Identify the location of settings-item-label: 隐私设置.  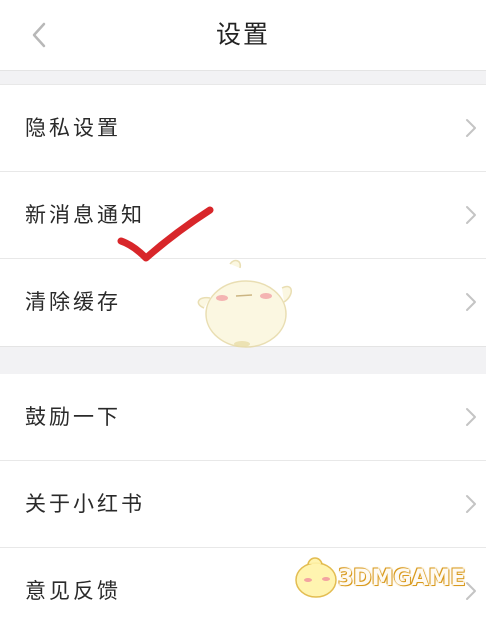
(73, 128).